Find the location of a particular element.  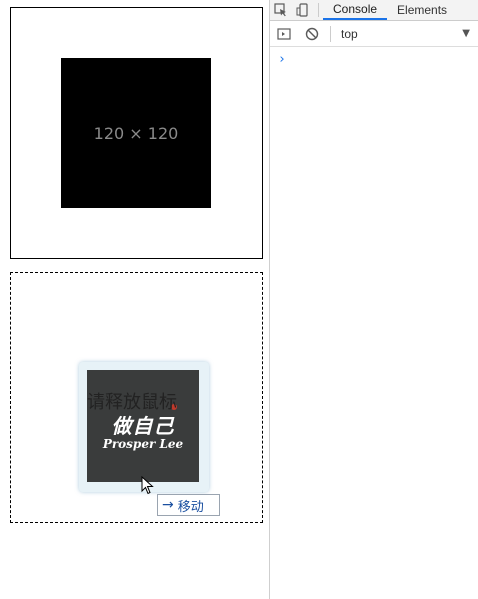

drag-hint-text: 请释放鼠标 is located at coordinates (132, 402).